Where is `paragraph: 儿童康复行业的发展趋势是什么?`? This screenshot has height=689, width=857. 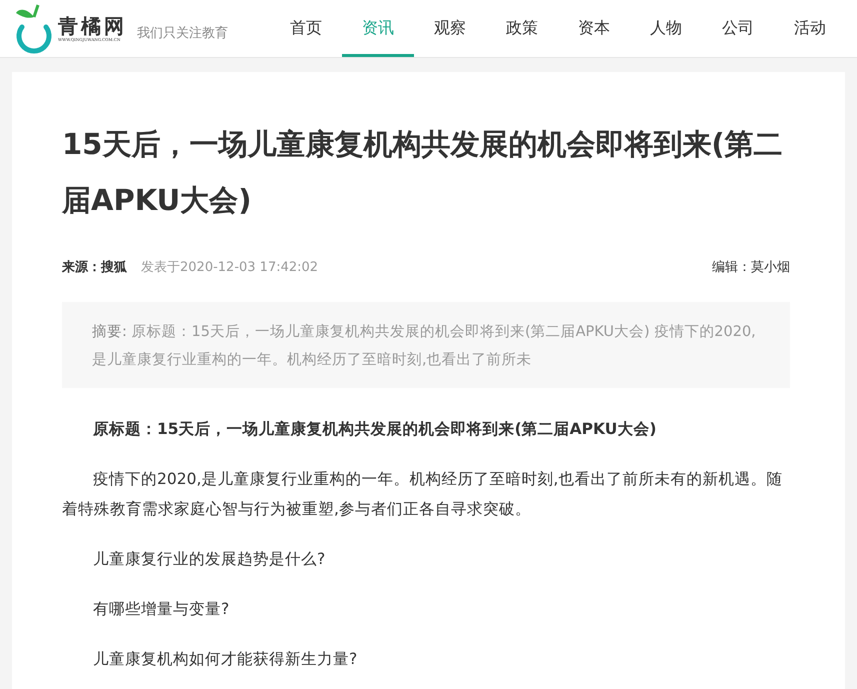 paragraph: 儿童康复行业的发展趋势是什么? is located at coordinates (209, 559).